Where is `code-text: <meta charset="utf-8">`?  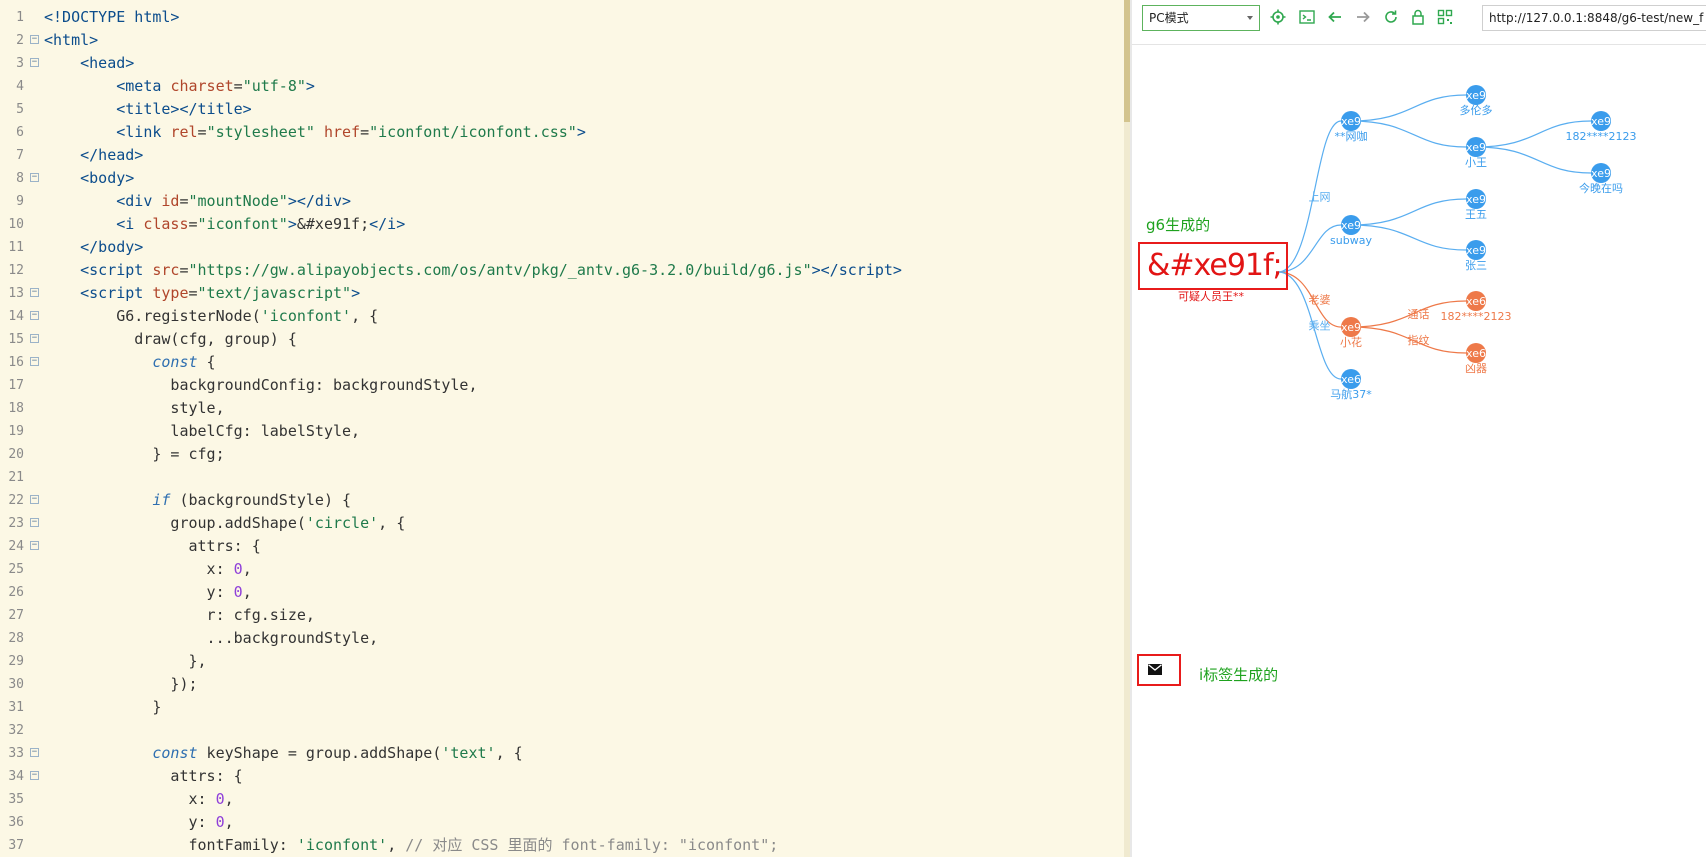 code-text: <meta charset="utf-8"> is located at coordinates (215, 86).